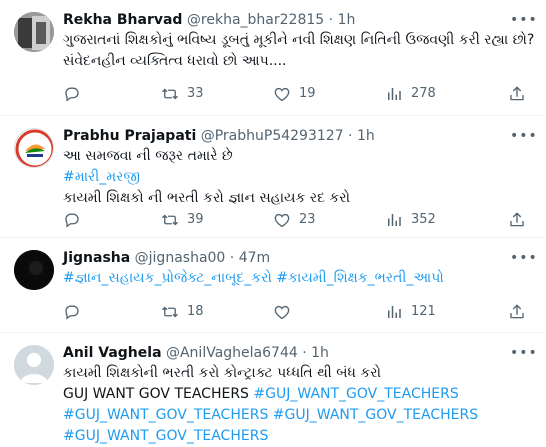  I want to click on timestamp: 47m, so click(254, 258).